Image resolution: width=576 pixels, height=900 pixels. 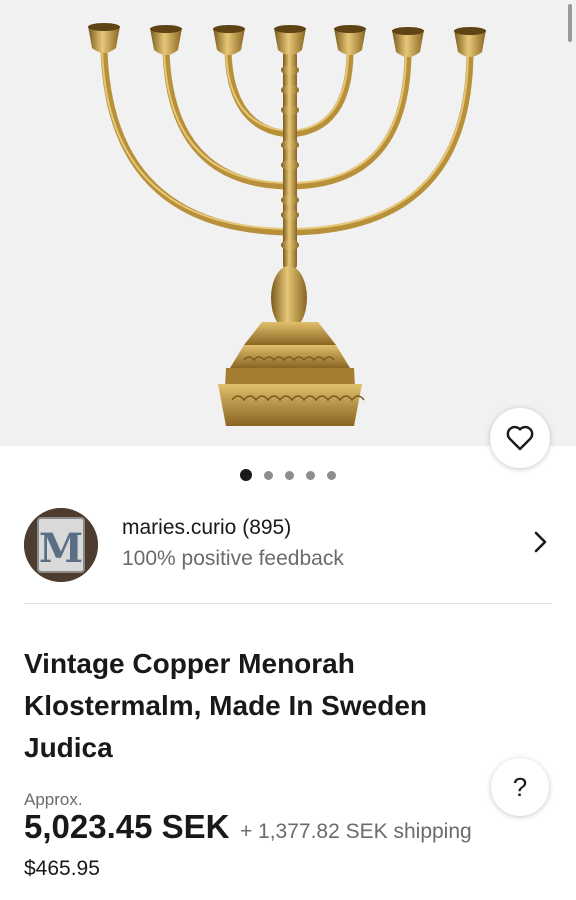 I want to click on favorite-button, so click(x=520, y=438).